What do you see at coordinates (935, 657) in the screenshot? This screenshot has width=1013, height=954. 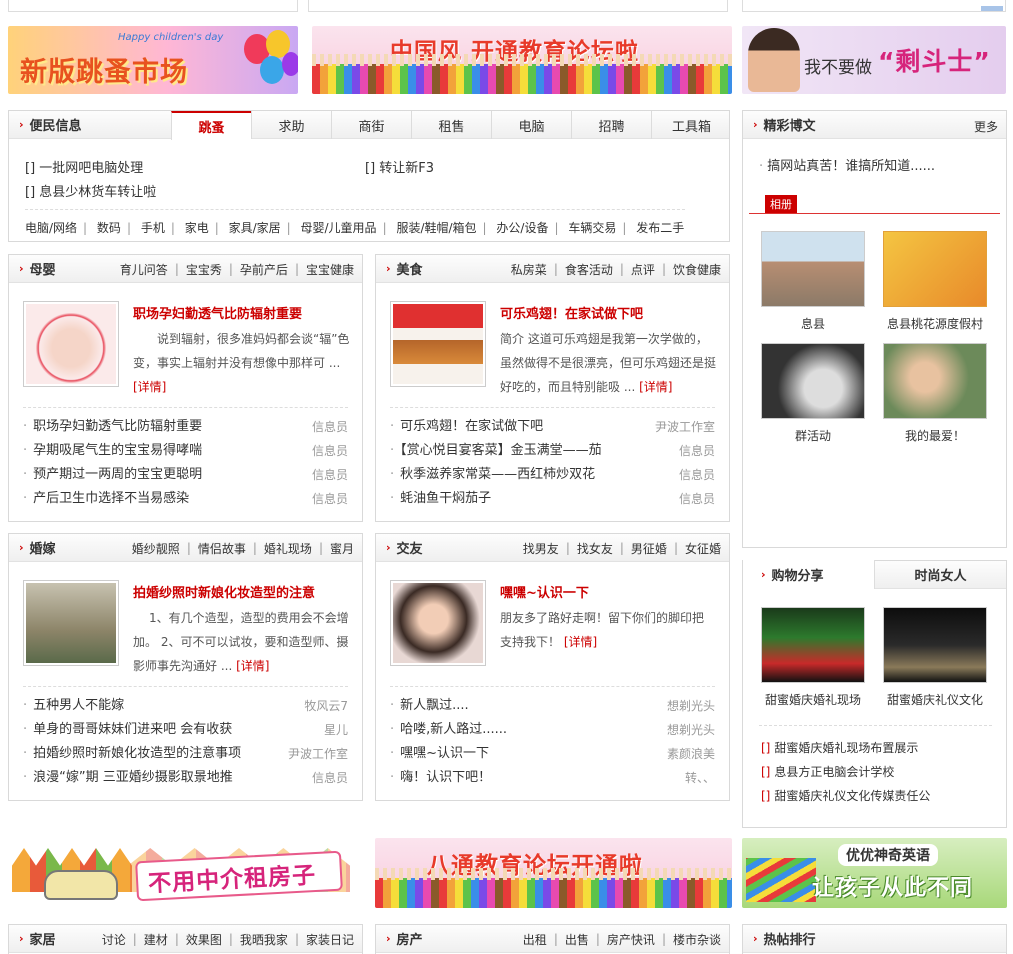 I see `shopping-thumb: 甜蜜婚庆礼仪文化` at bounding box center [935, 657].